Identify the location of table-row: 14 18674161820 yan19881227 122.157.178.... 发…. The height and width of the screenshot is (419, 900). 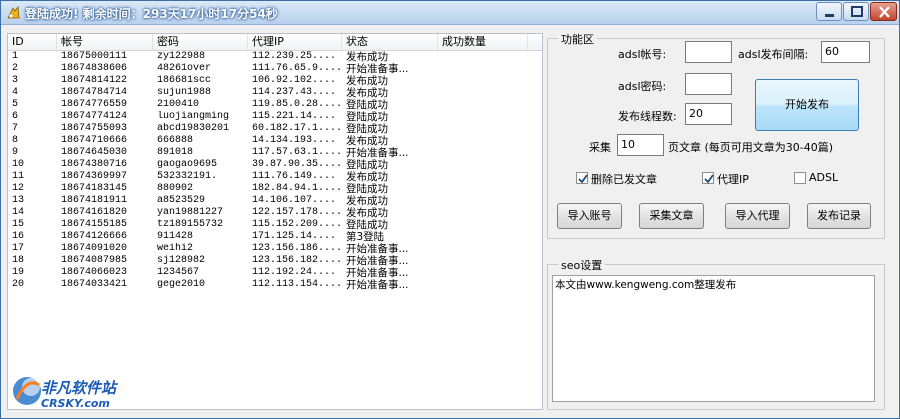
(275, 213).